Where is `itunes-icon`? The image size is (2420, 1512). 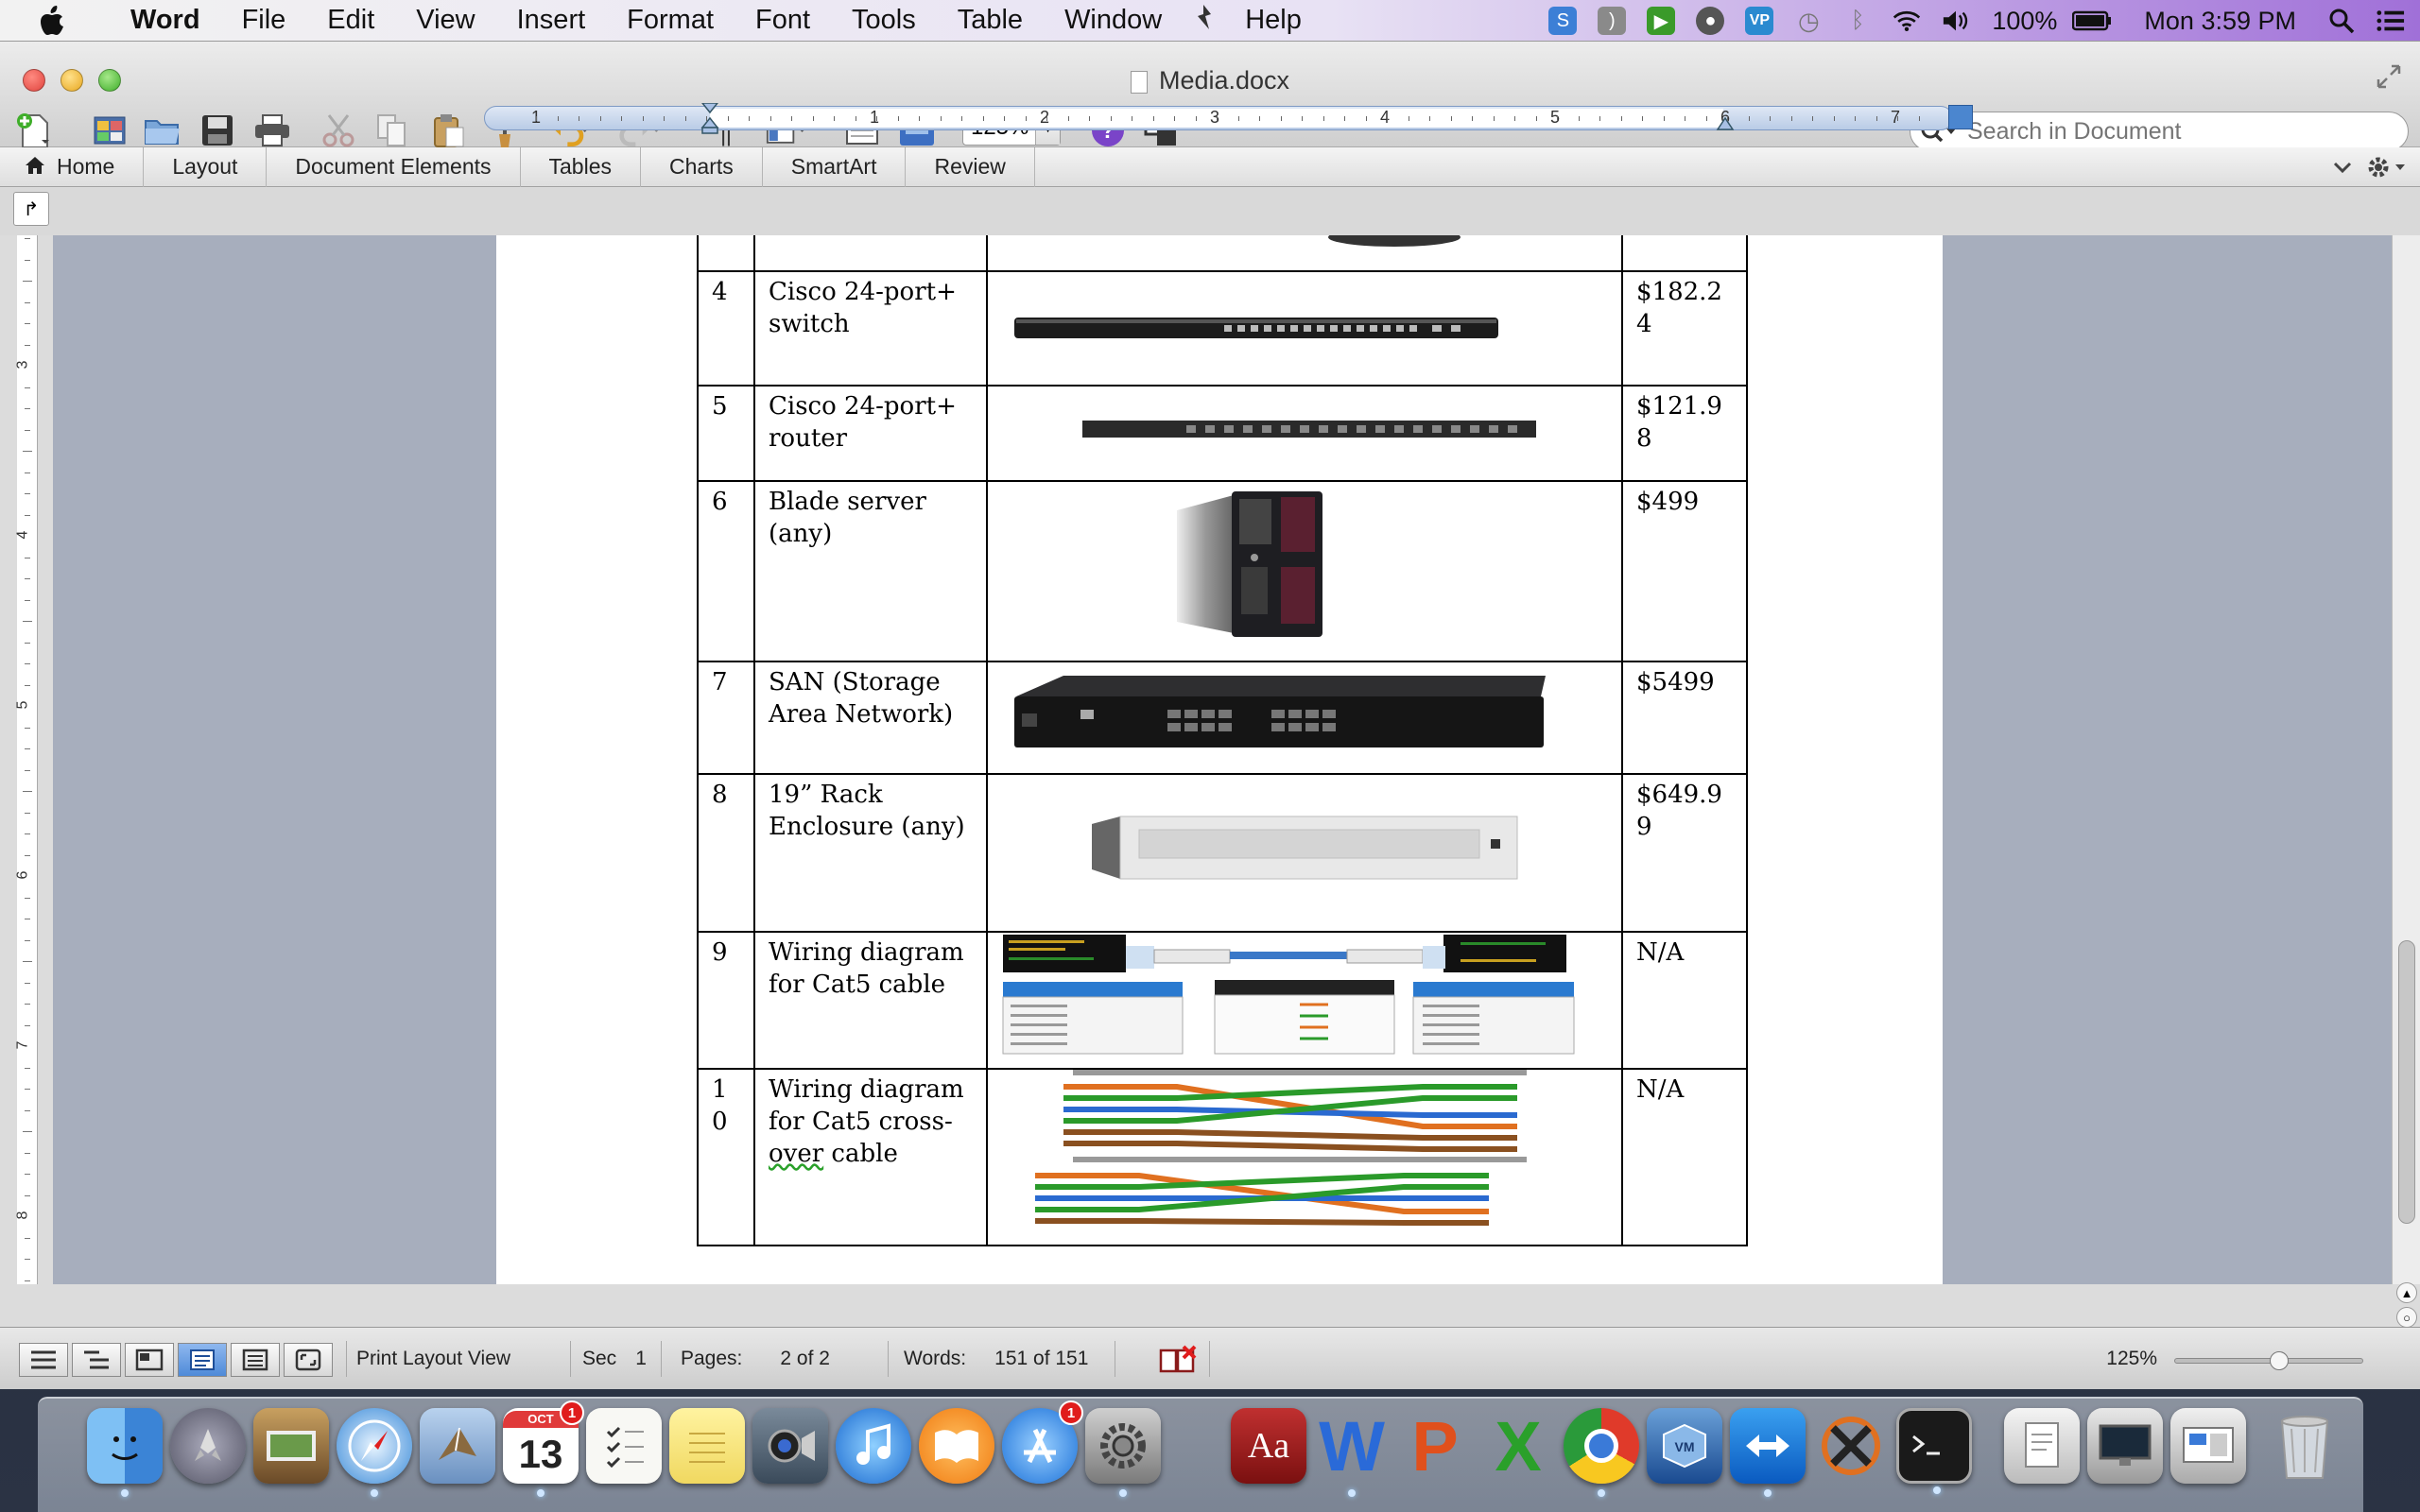 itunes-icon is located at coordinates (874, 1446).